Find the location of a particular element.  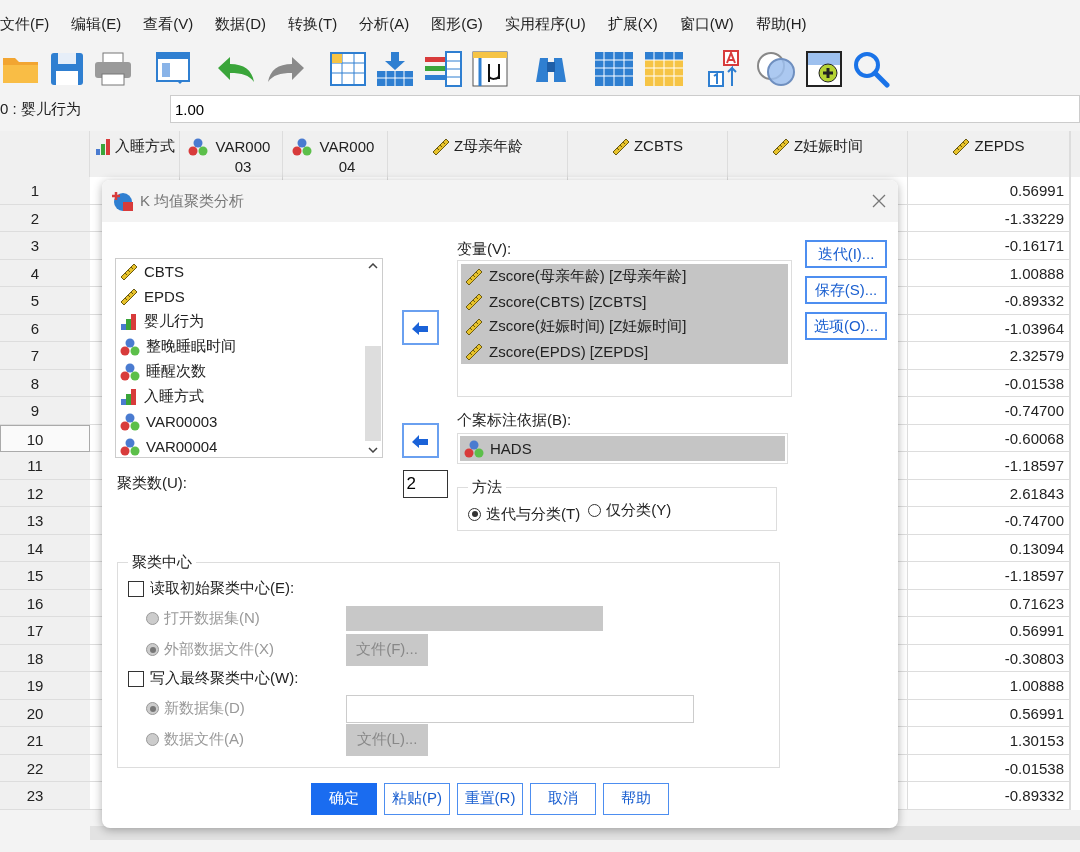

table-cell: 1.00888 is located at coordinates (1036, 685).